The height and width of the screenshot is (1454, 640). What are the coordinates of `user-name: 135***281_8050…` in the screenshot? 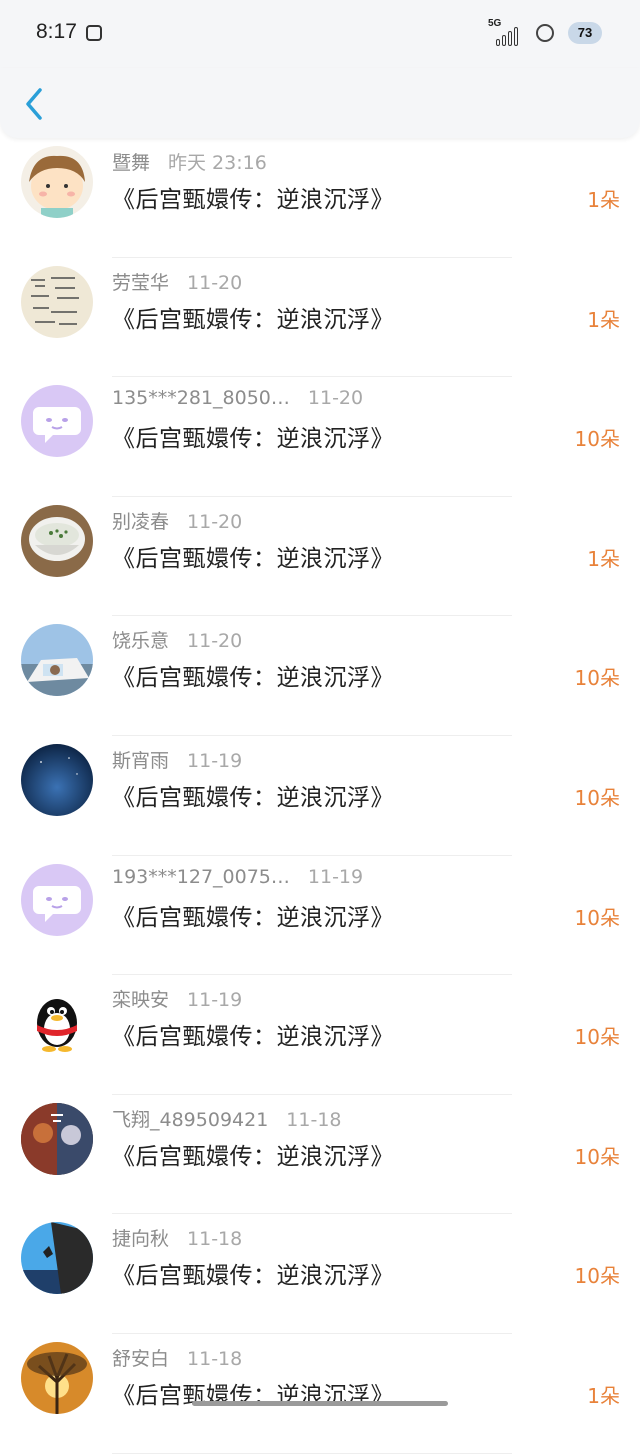 It's located at (201, 398).